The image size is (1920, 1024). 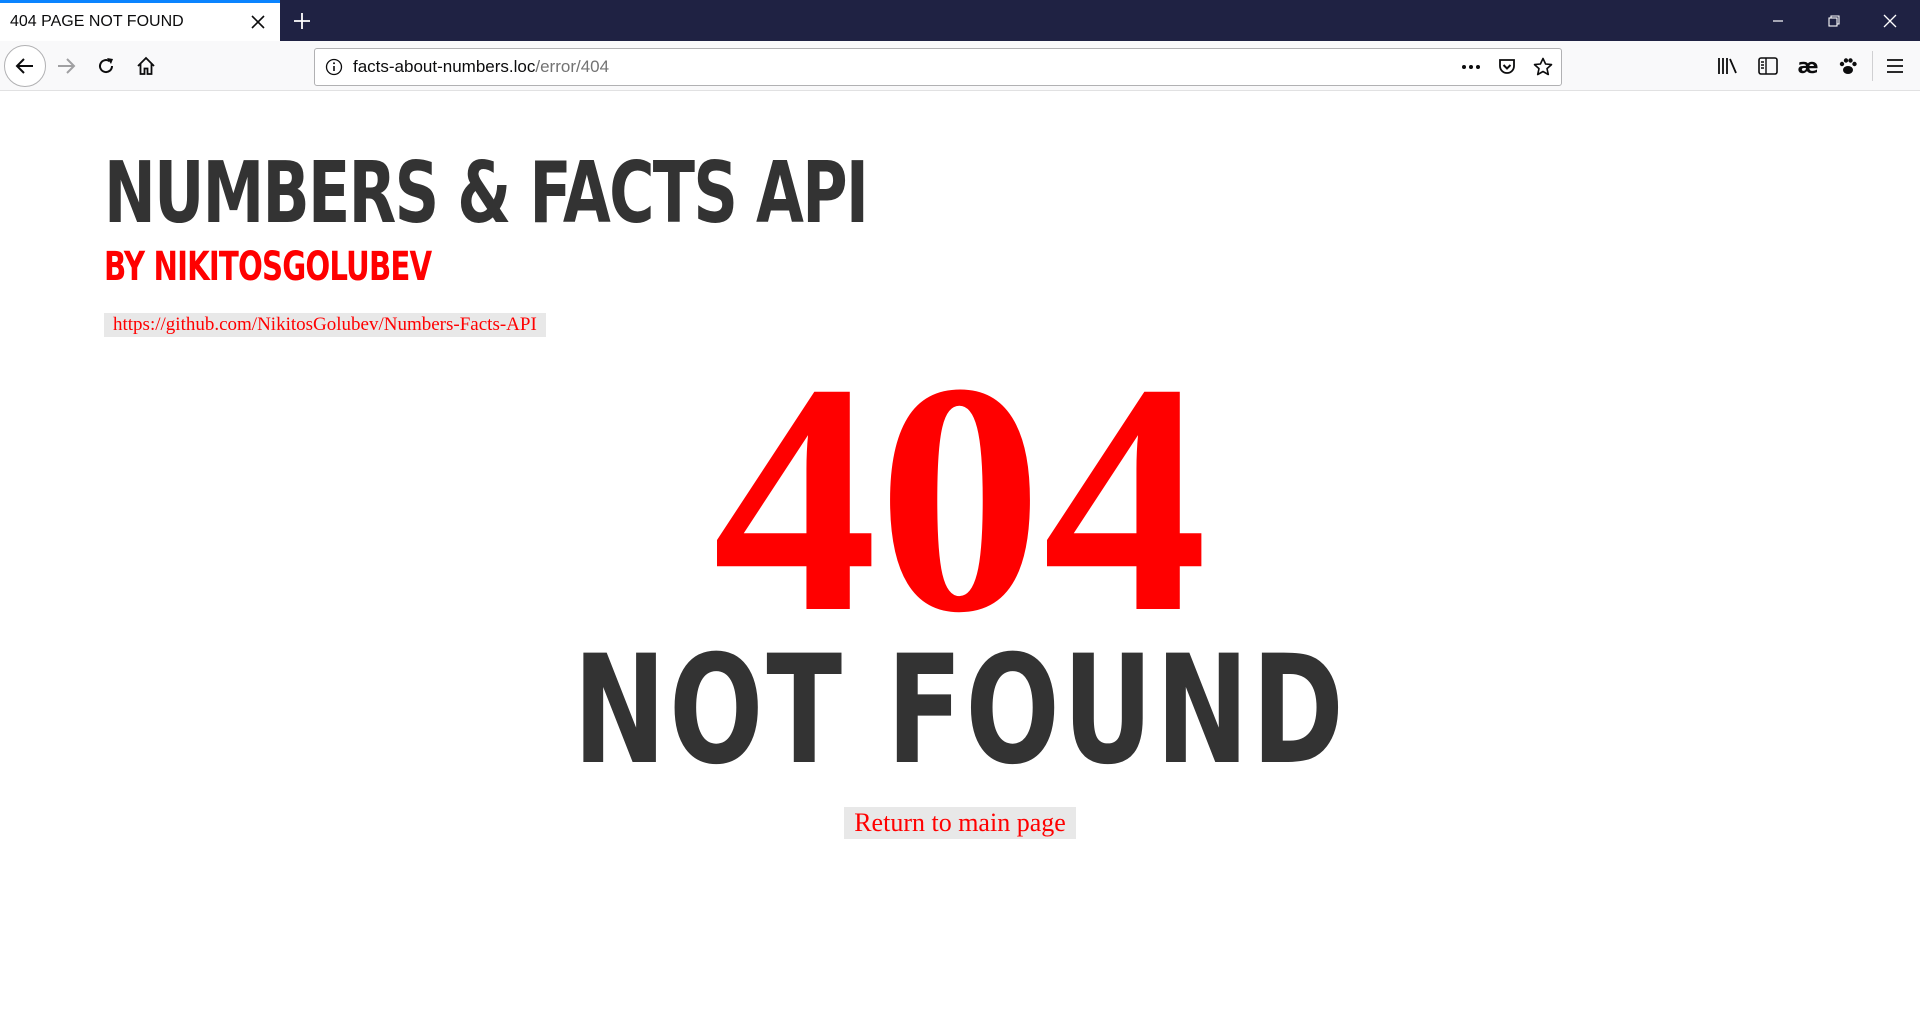 I want to click on error-message: NOT FOUND, so click(x=960, y=711).